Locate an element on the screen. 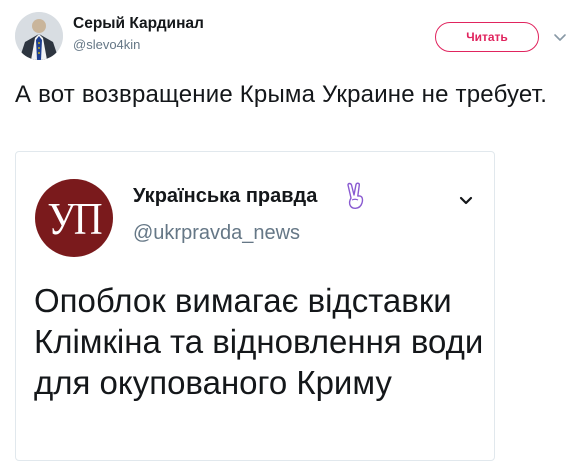 The height and width of the screenshot is (461, 586). logo-text: УП is located at coordinates (74, 218).